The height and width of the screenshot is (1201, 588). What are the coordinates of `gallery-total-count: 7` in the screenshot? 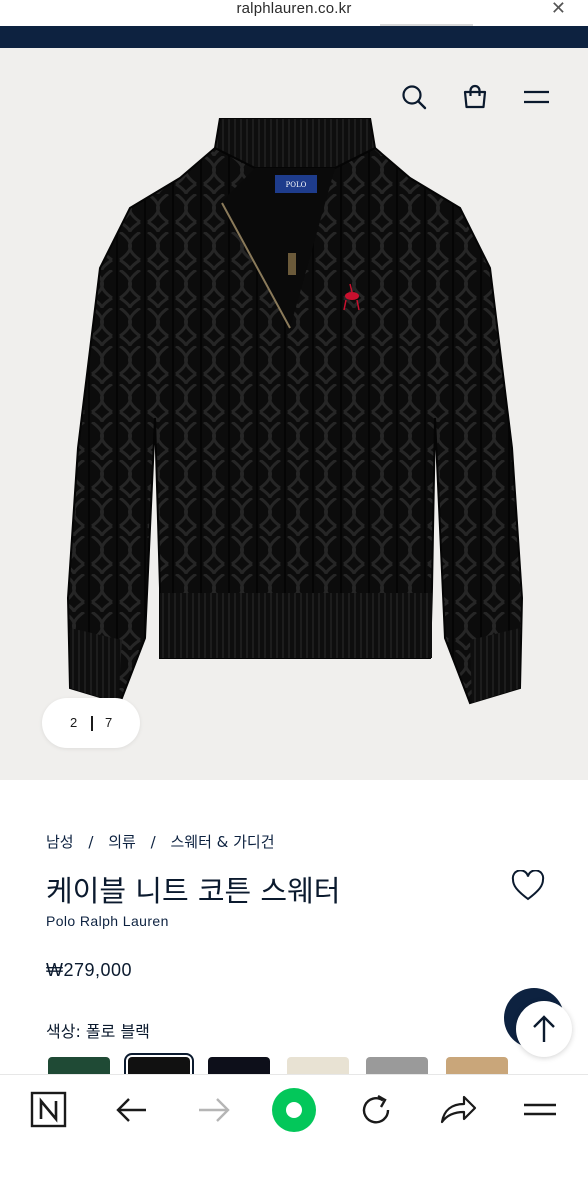 It's located at (109, 722).